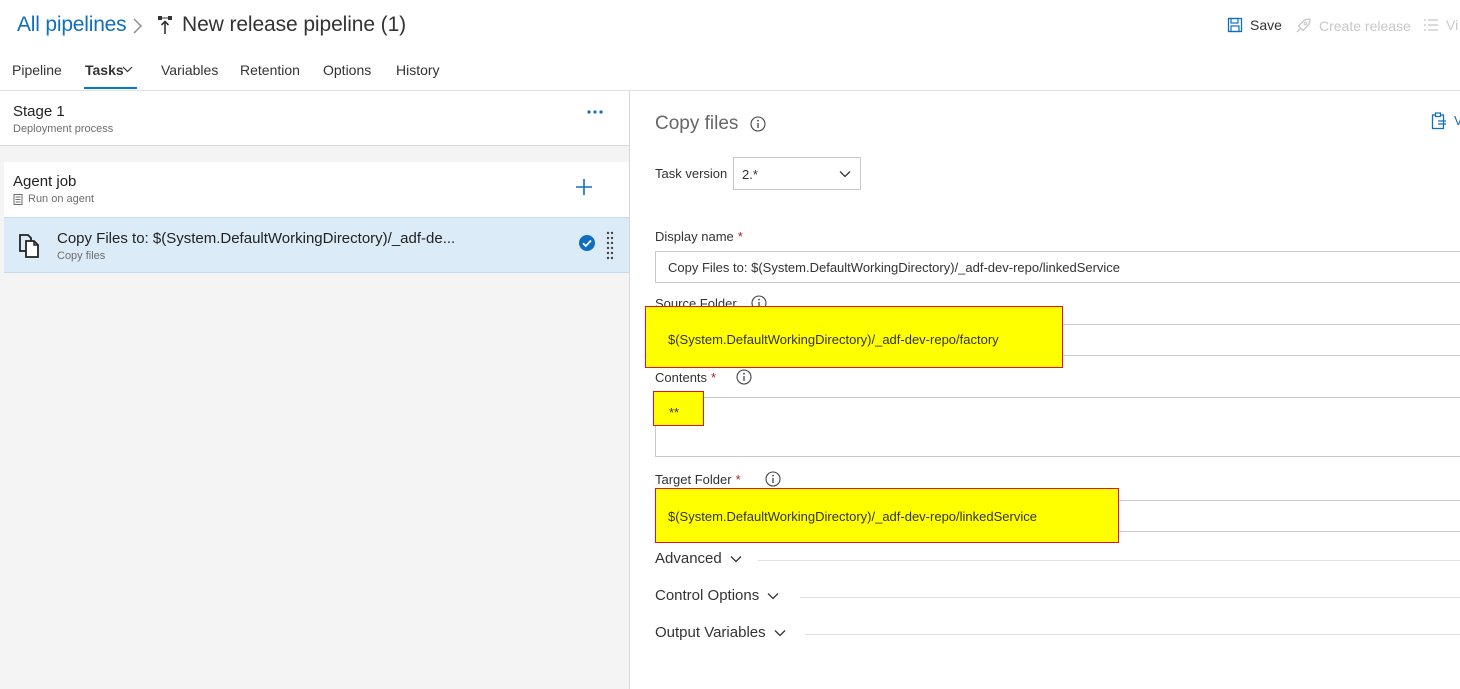  I want to click on contents-label-text: Contents, so click(681, 377).